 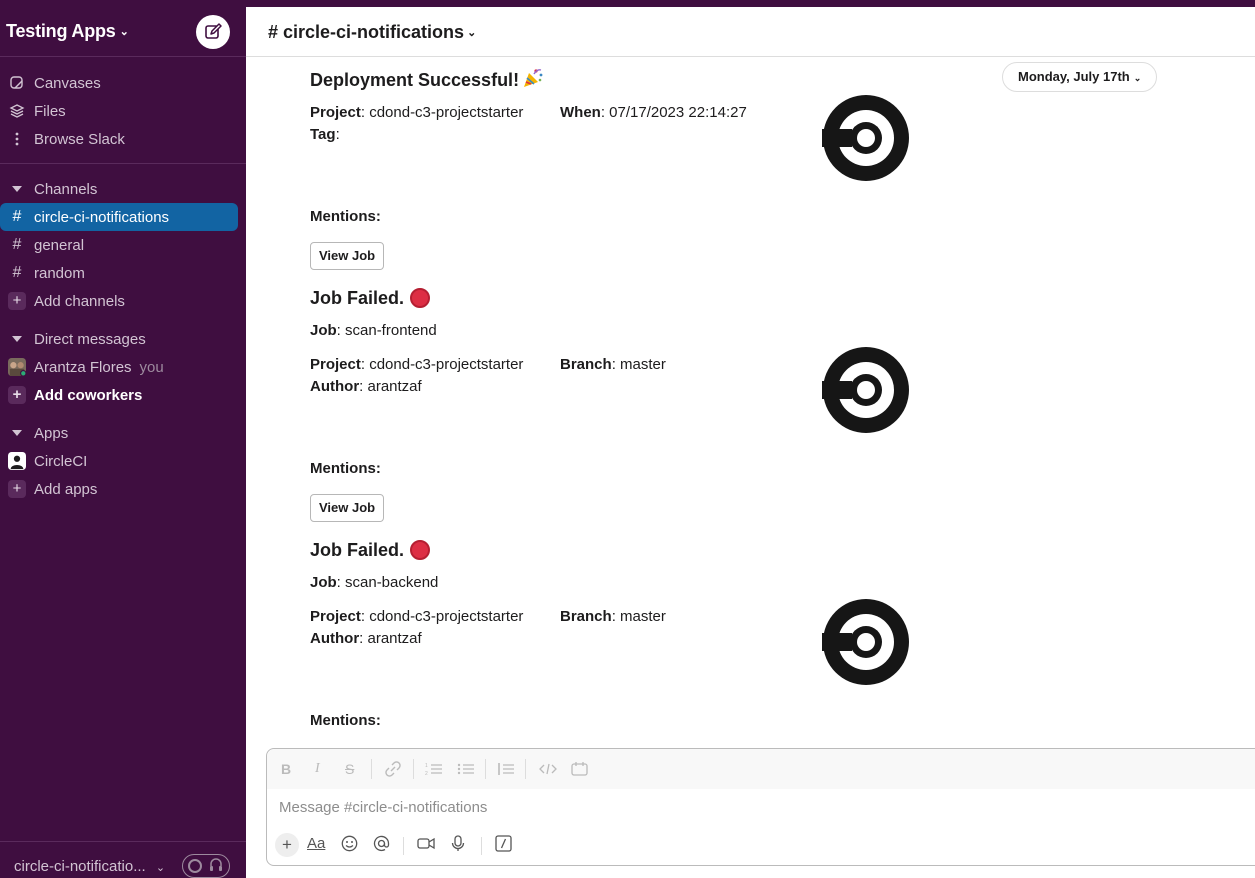 I want to click on channel-title: # circle-ci-notifications, so click(x=366, y=32).